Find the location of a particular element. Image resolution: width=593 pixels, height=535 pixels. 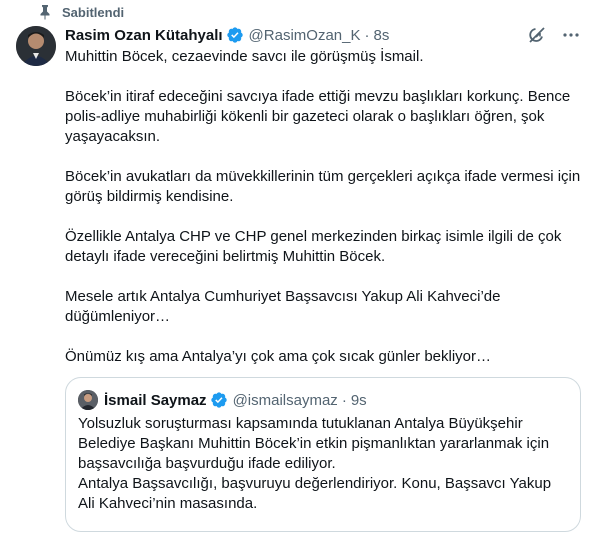

more-icon is located at coordinates (571, 35).